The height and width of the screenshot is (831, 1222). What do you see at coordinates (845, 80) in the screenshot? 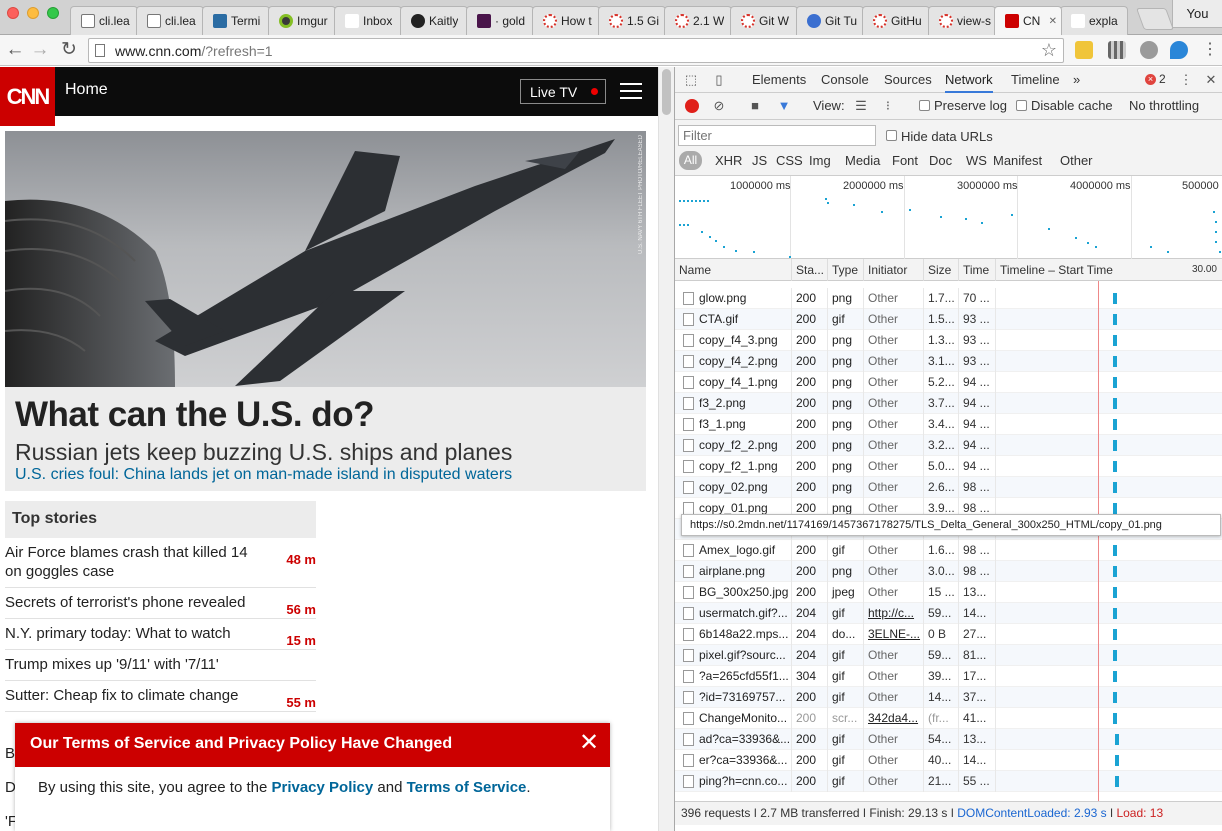
I see `devtools-tab-console: Console` at bounding box center [845, 80].